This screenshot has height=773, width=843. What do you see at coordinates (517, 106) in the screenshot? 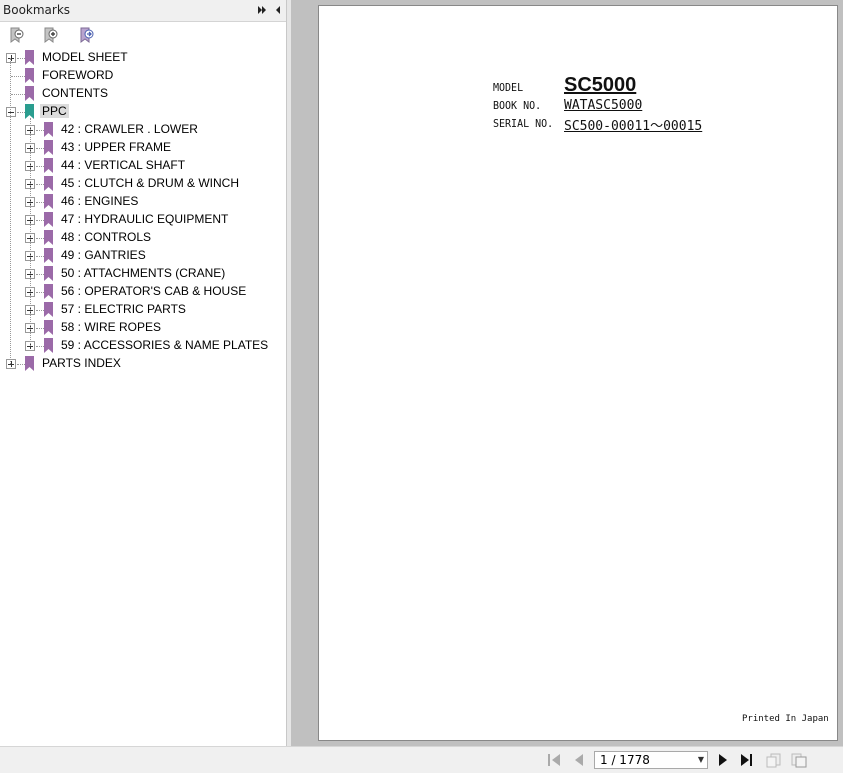
I see `book-no-label: BOOK NO.` at bounding box center [517, 106].